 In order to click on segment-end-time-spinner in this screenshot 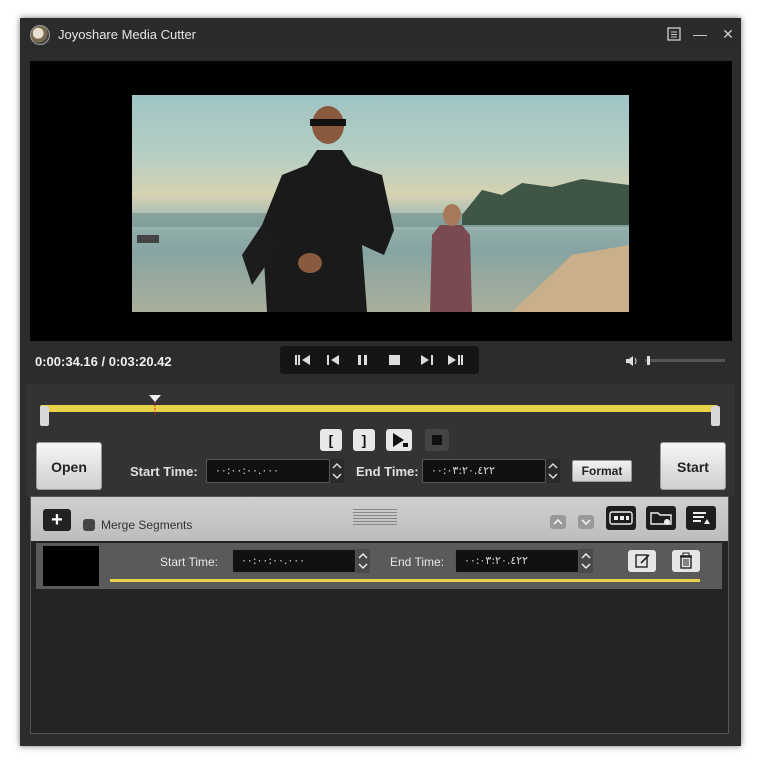, I will do `click(586, 561)`.